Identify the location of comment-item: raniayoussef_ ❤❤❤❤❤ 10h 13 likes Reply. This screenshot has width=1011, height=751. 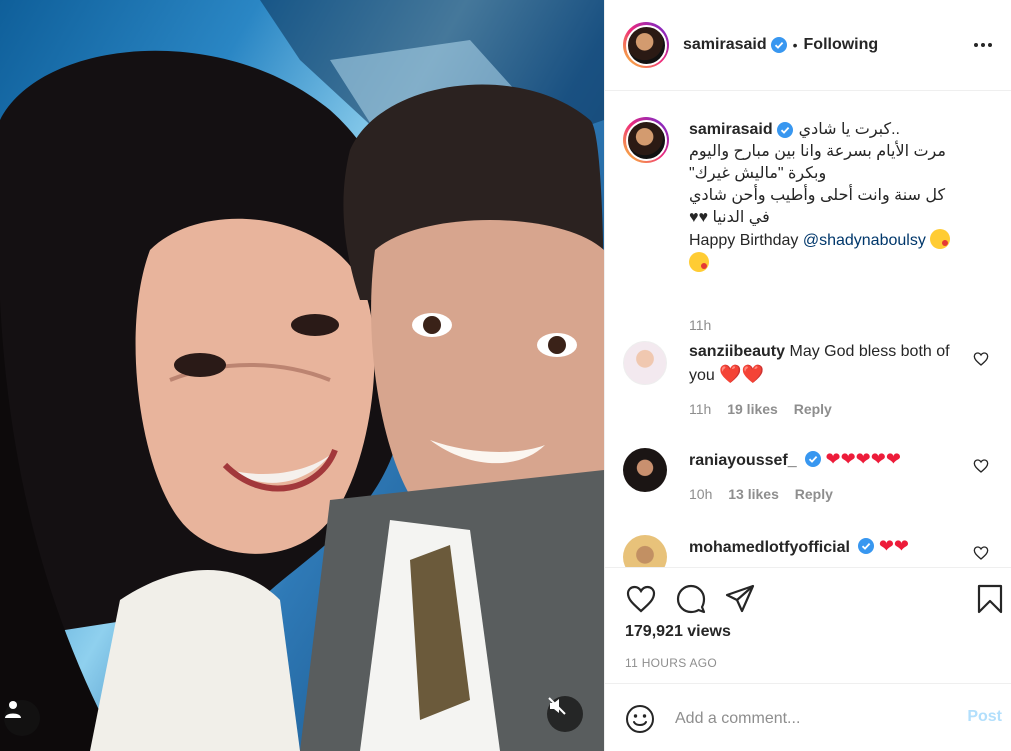
(813, 478).